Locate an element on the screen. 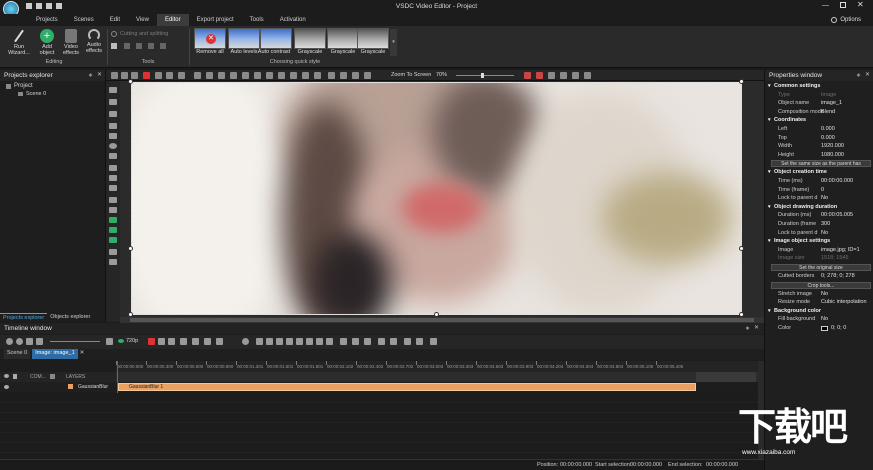 The image size is (873, 470). property-value: 1080.000 is located at coordinates (832, 155).